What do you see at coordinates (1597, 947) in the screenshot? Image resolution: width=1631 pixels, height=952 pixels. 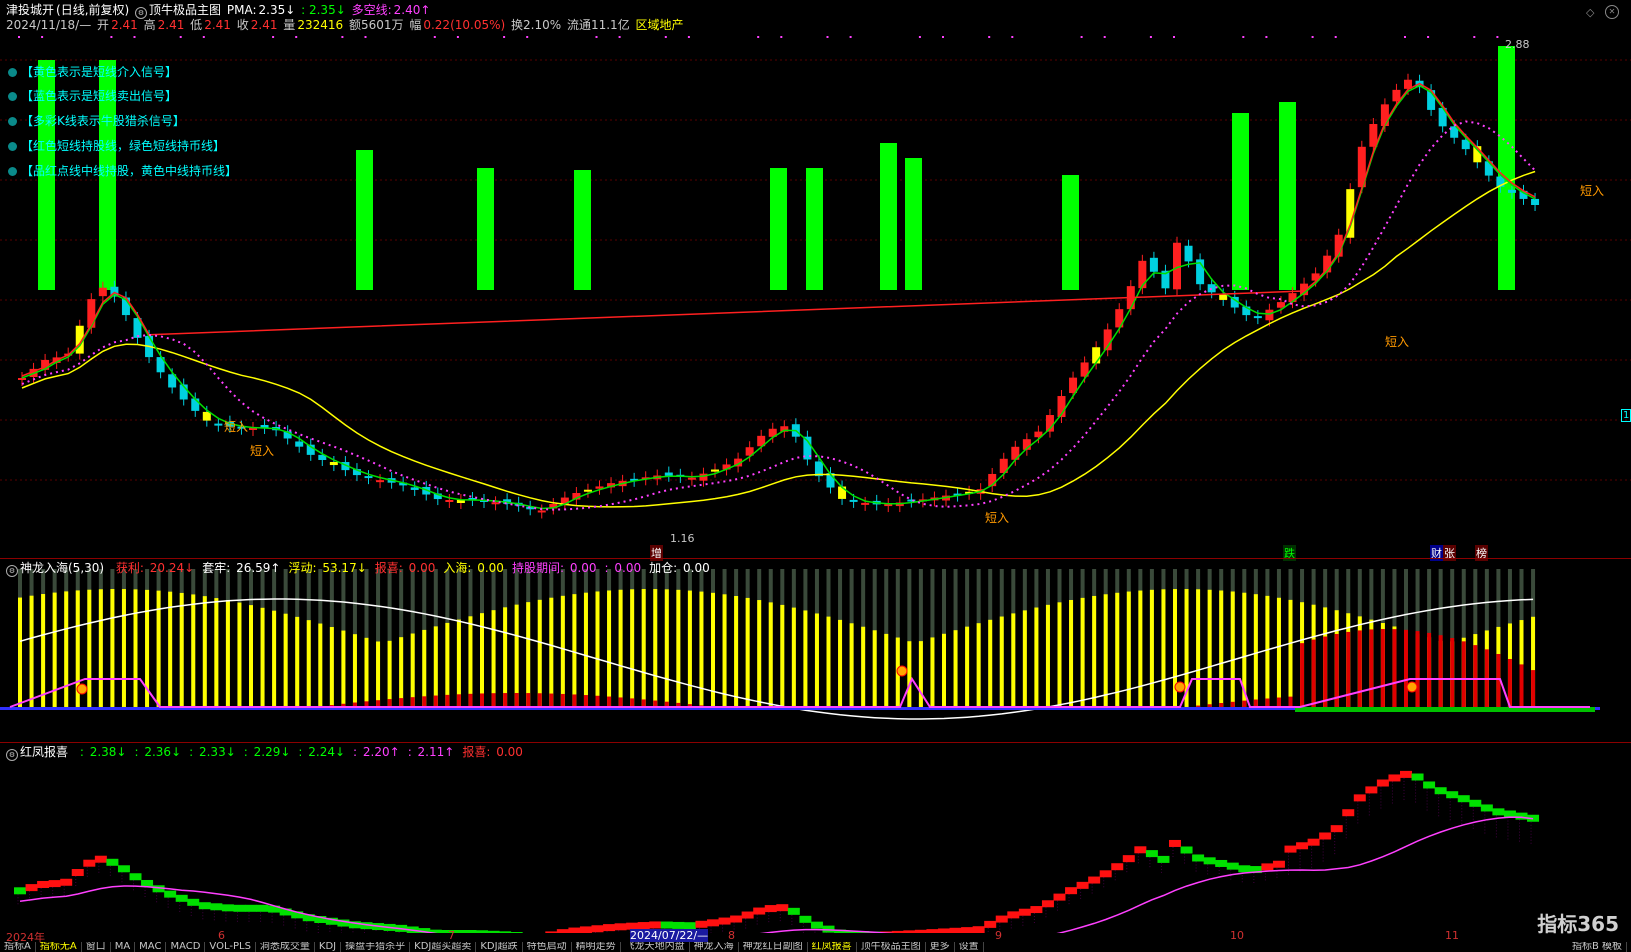 I see `indicator-tab-right: 指标B 模板` at bounding box center [1597, 947].